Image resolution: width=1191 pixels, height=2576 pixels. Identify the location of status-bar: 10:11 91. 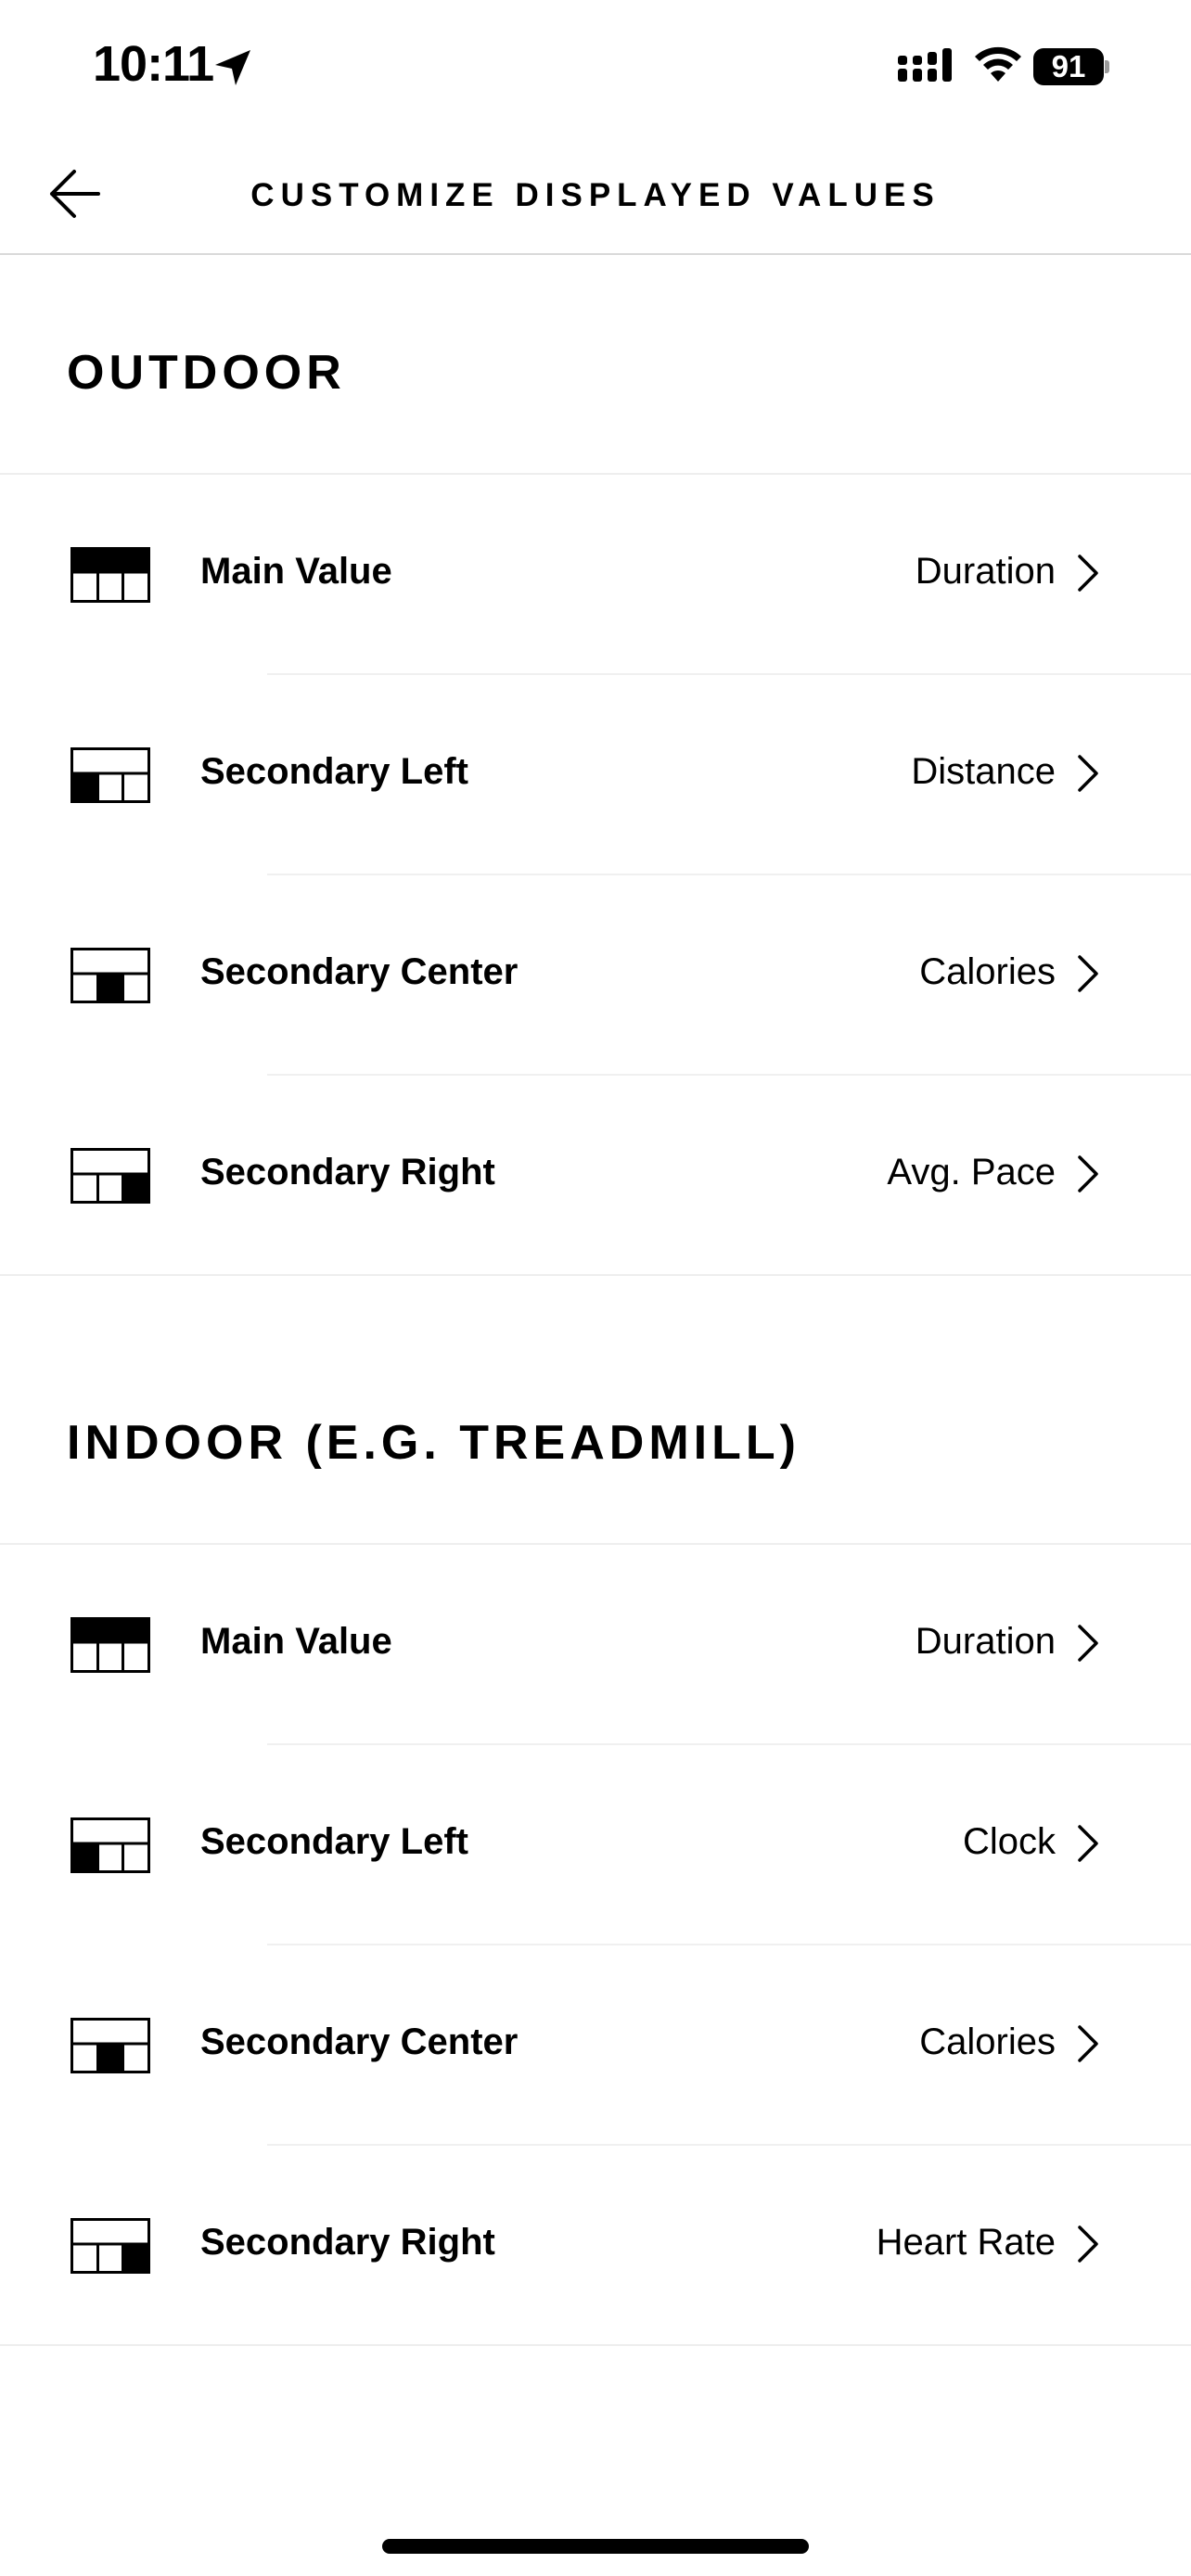
(595, 67).